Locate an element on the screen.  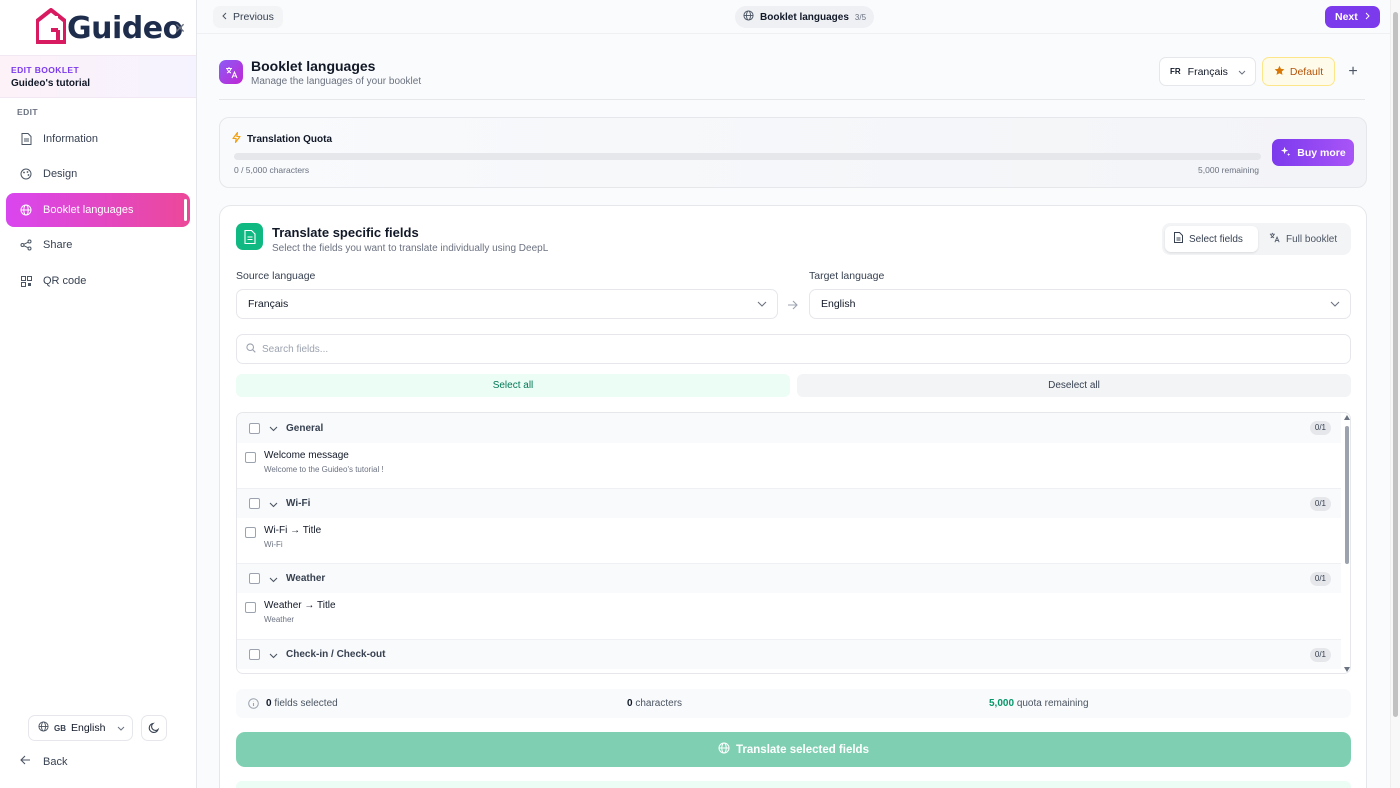
sidebar-item-label: Booklet languages is located at coordinates (88, 210).